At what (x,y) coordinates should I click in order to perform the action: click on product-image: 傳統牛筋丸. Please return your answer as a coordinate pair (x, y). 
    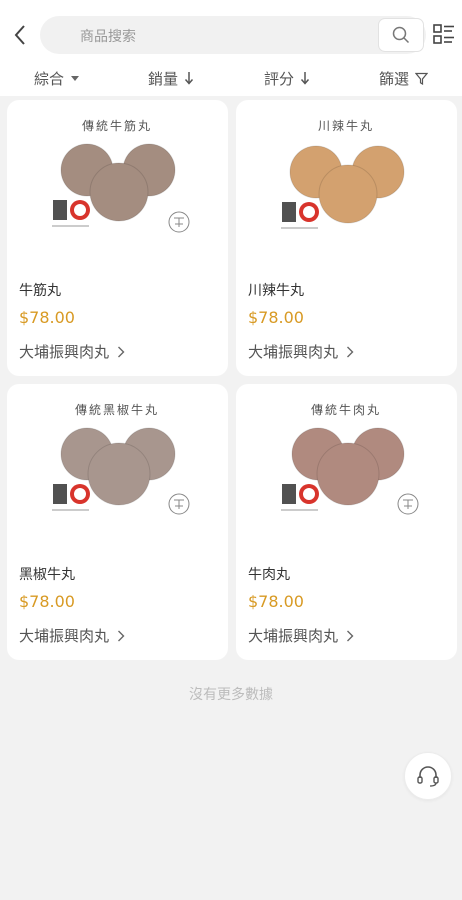
    Looking at the image, I should click on (121, 175).